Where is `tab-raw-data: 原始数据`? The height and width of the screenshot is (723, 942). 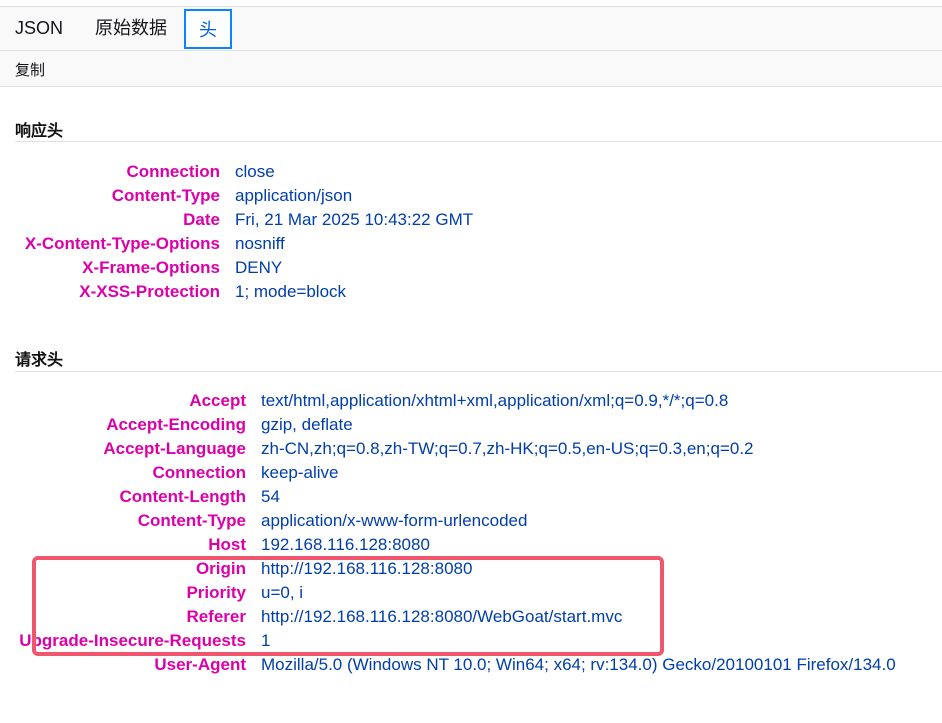
tab-raw-data: 原始数据 is located at coordinates (131, 28).